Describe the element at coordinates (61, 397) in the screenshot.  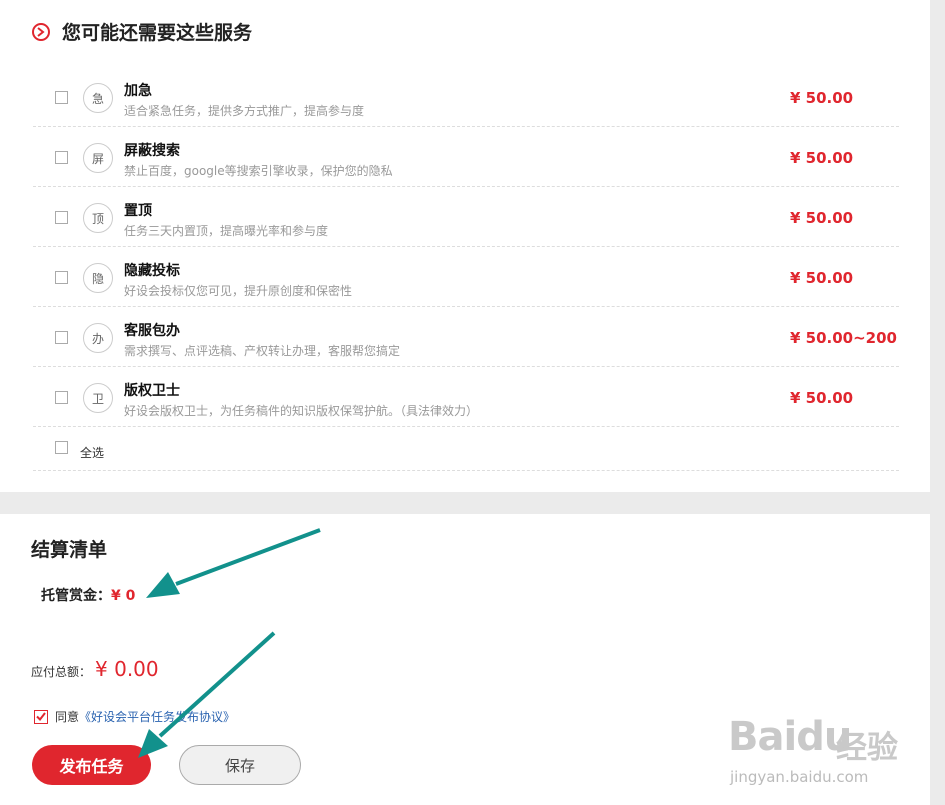
I see `service-checkbox-copyright-guard` at that location.